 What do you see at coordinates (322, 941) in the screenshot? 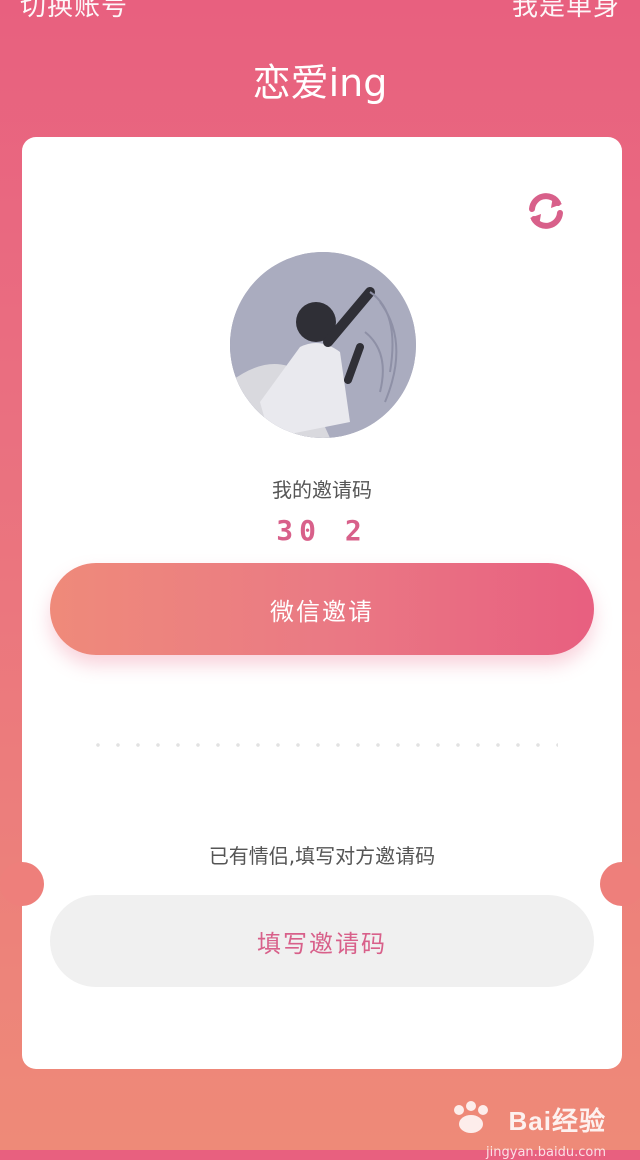
I see `fill-invite-code-button: 填写邀请码` at bounding box center [322, 941].